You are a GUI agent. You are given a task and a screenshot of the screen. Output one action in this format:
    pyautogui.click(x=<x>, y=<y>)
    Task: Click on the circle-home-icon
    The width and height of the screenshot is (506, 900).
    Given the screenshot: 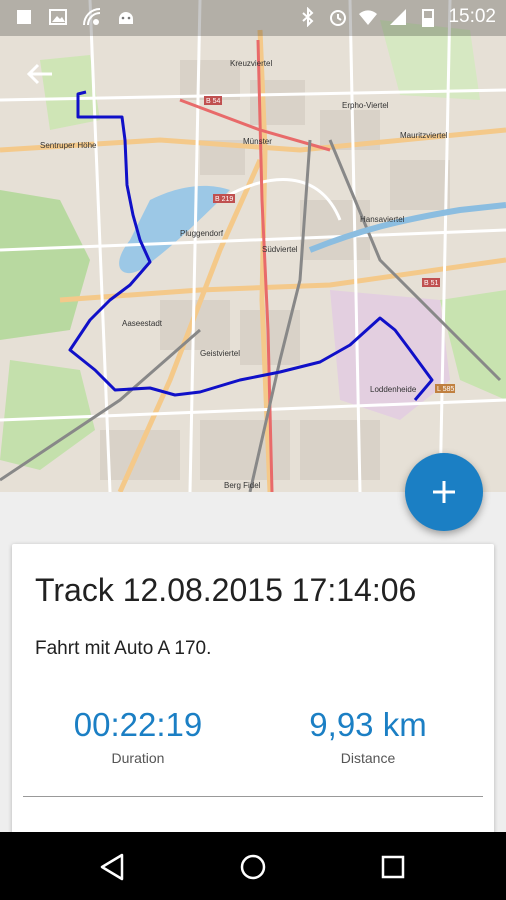 What is the action you would take?
    pyautogui.click(x=253, y=867)
    